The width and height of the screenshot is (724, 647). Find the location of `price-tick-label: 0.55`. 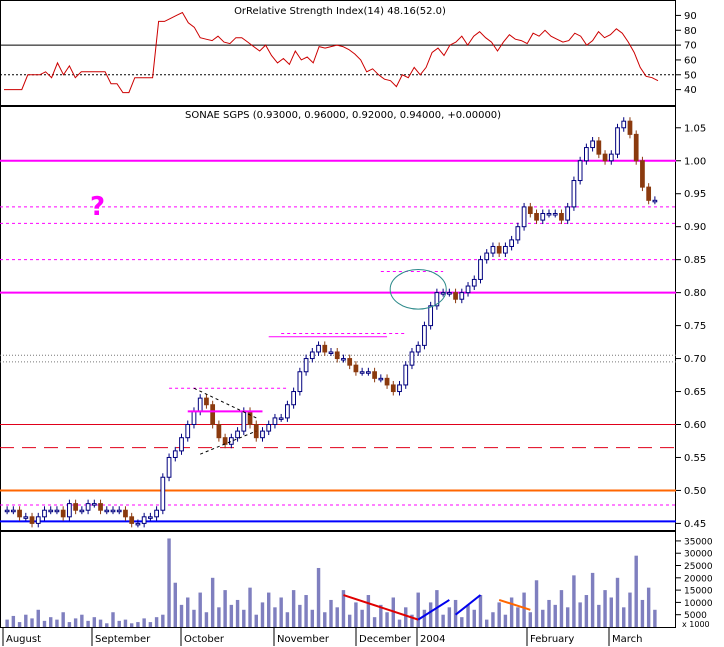

price-tick-label: 0.55 is located at coordinates (695, 458).